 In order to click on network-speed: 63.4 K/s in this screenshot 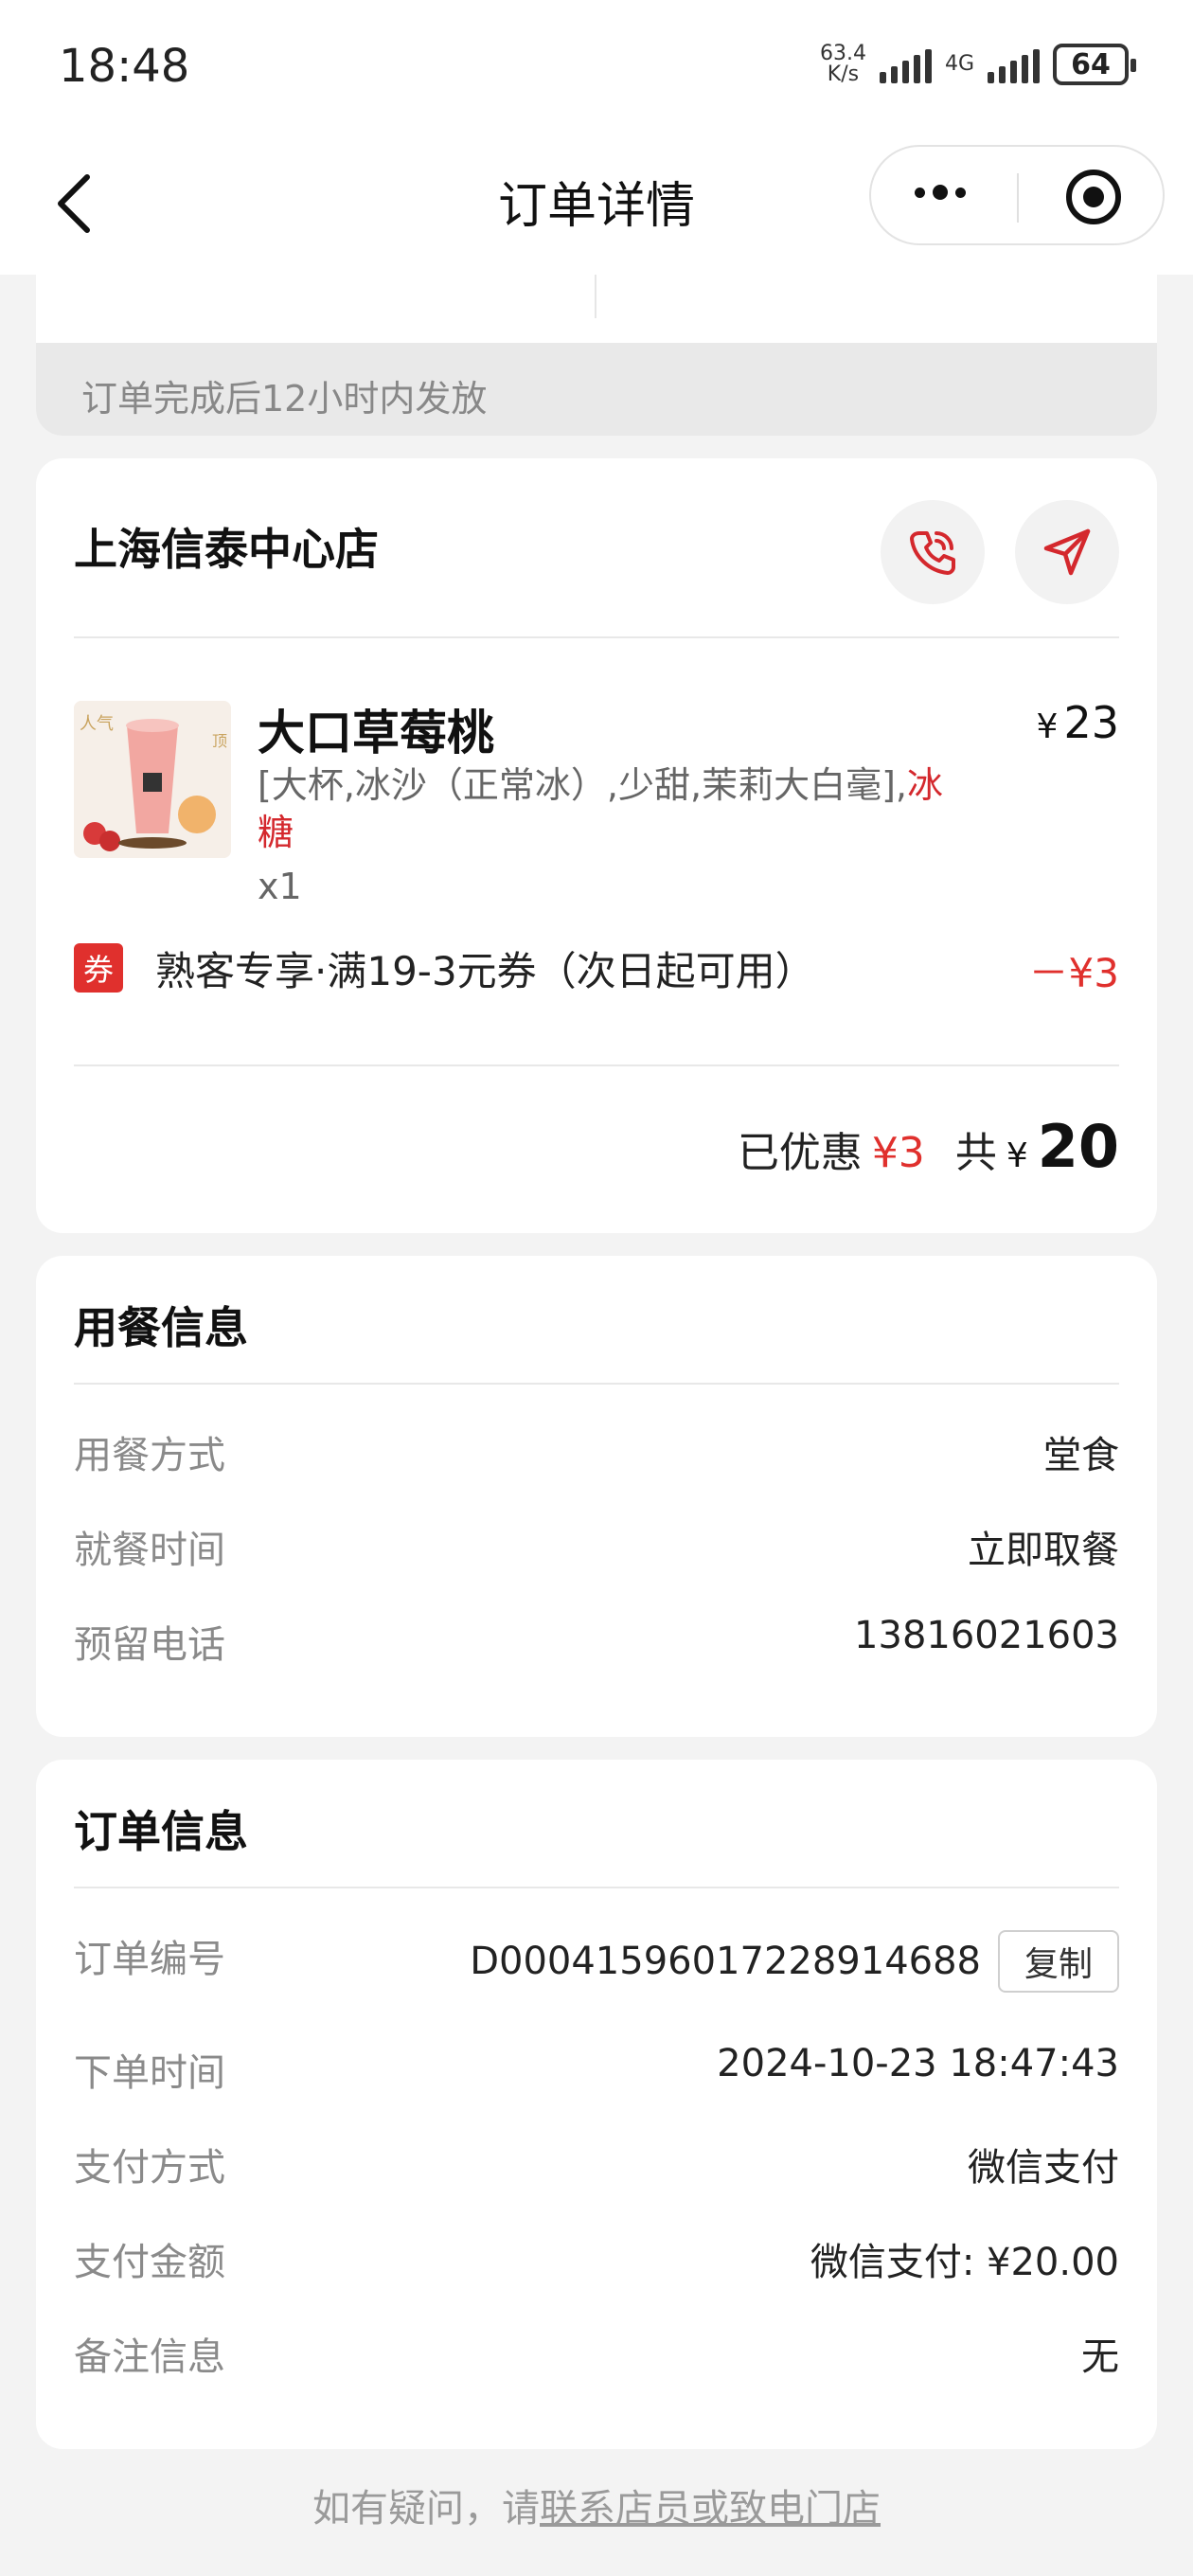, I will do `click(842, 64)`.